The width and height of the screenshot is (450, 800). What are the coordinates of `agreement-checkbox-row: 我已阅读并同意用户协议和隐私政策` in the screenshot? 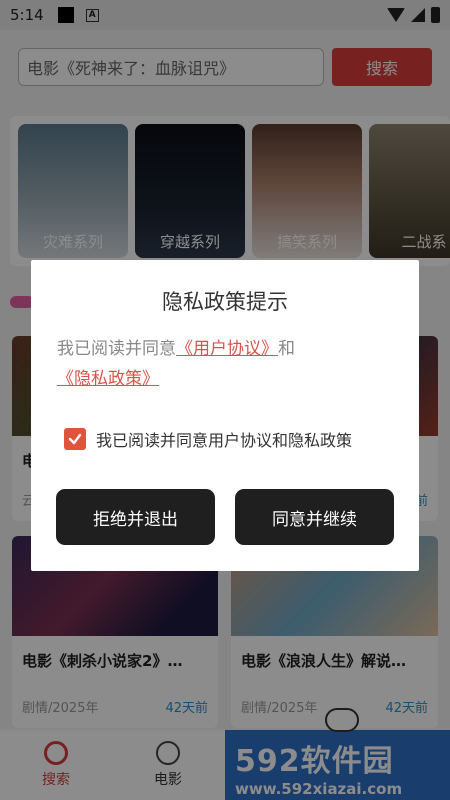 It's located at (208, 439).